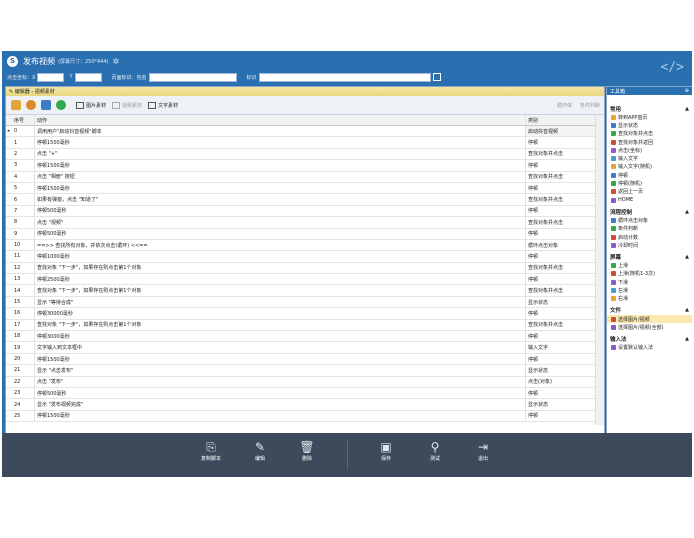  I want to click on table-row: 3 停顿1500毫秒 停顿, so click(305, 166).